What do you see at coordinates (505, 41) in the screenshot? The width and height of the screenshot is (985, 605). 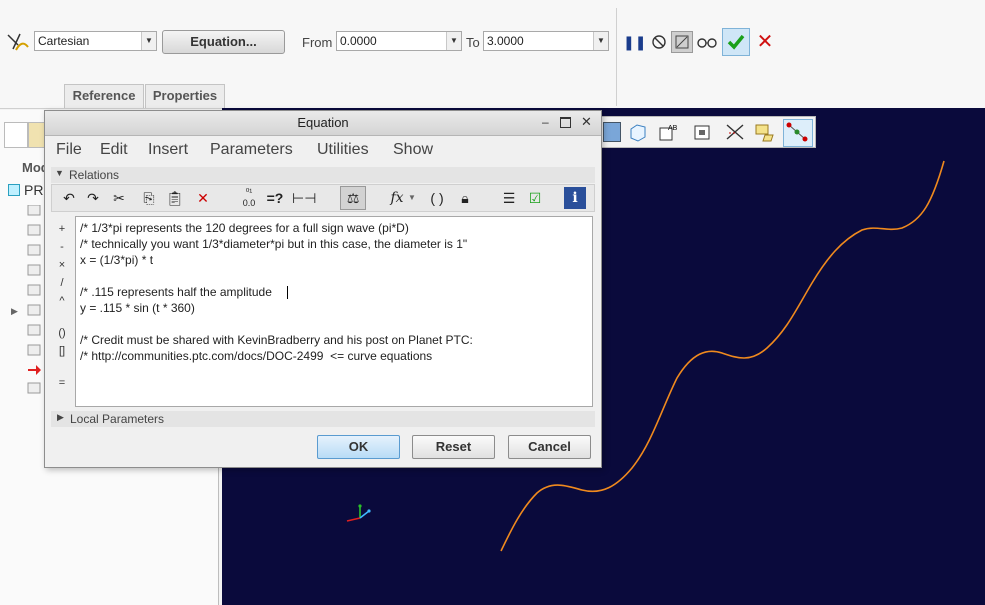 I see `to-value: 3.0000` at bounding box center [505, 41].